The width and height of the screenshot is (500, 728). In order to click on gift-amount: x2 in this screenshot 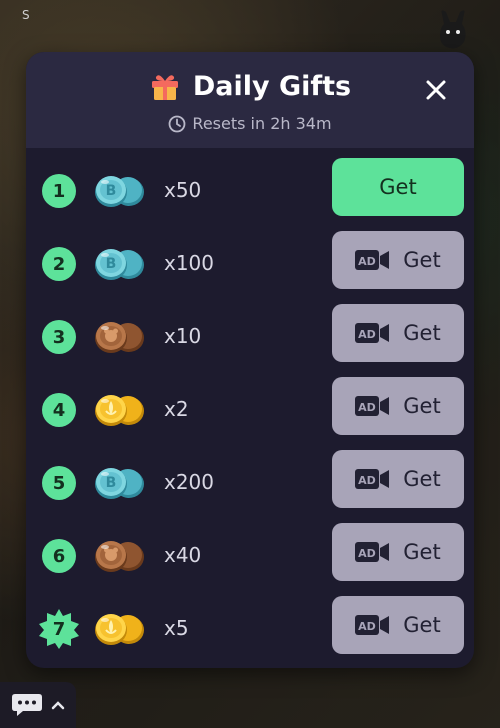, I will do `click(176, 409)`.